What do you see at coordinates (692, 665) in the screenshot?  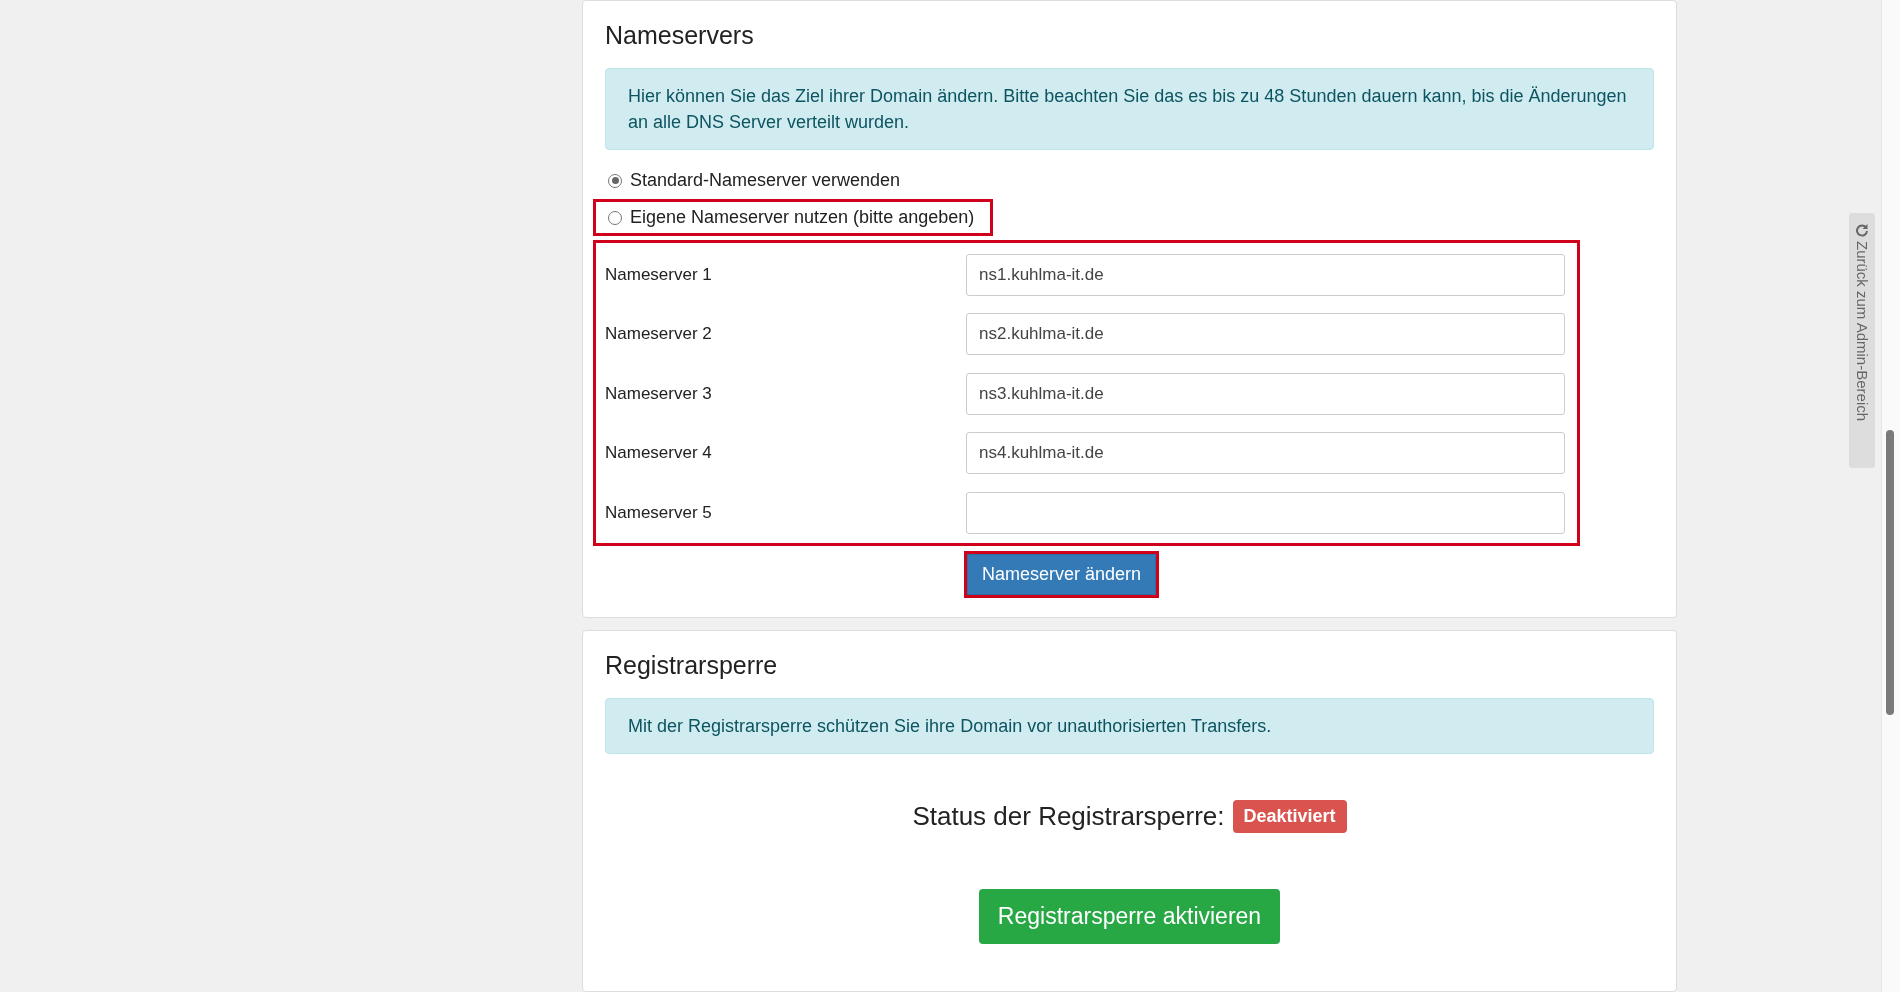 I see `section-title: Registrarsperre` at bounding box center [692, 665].